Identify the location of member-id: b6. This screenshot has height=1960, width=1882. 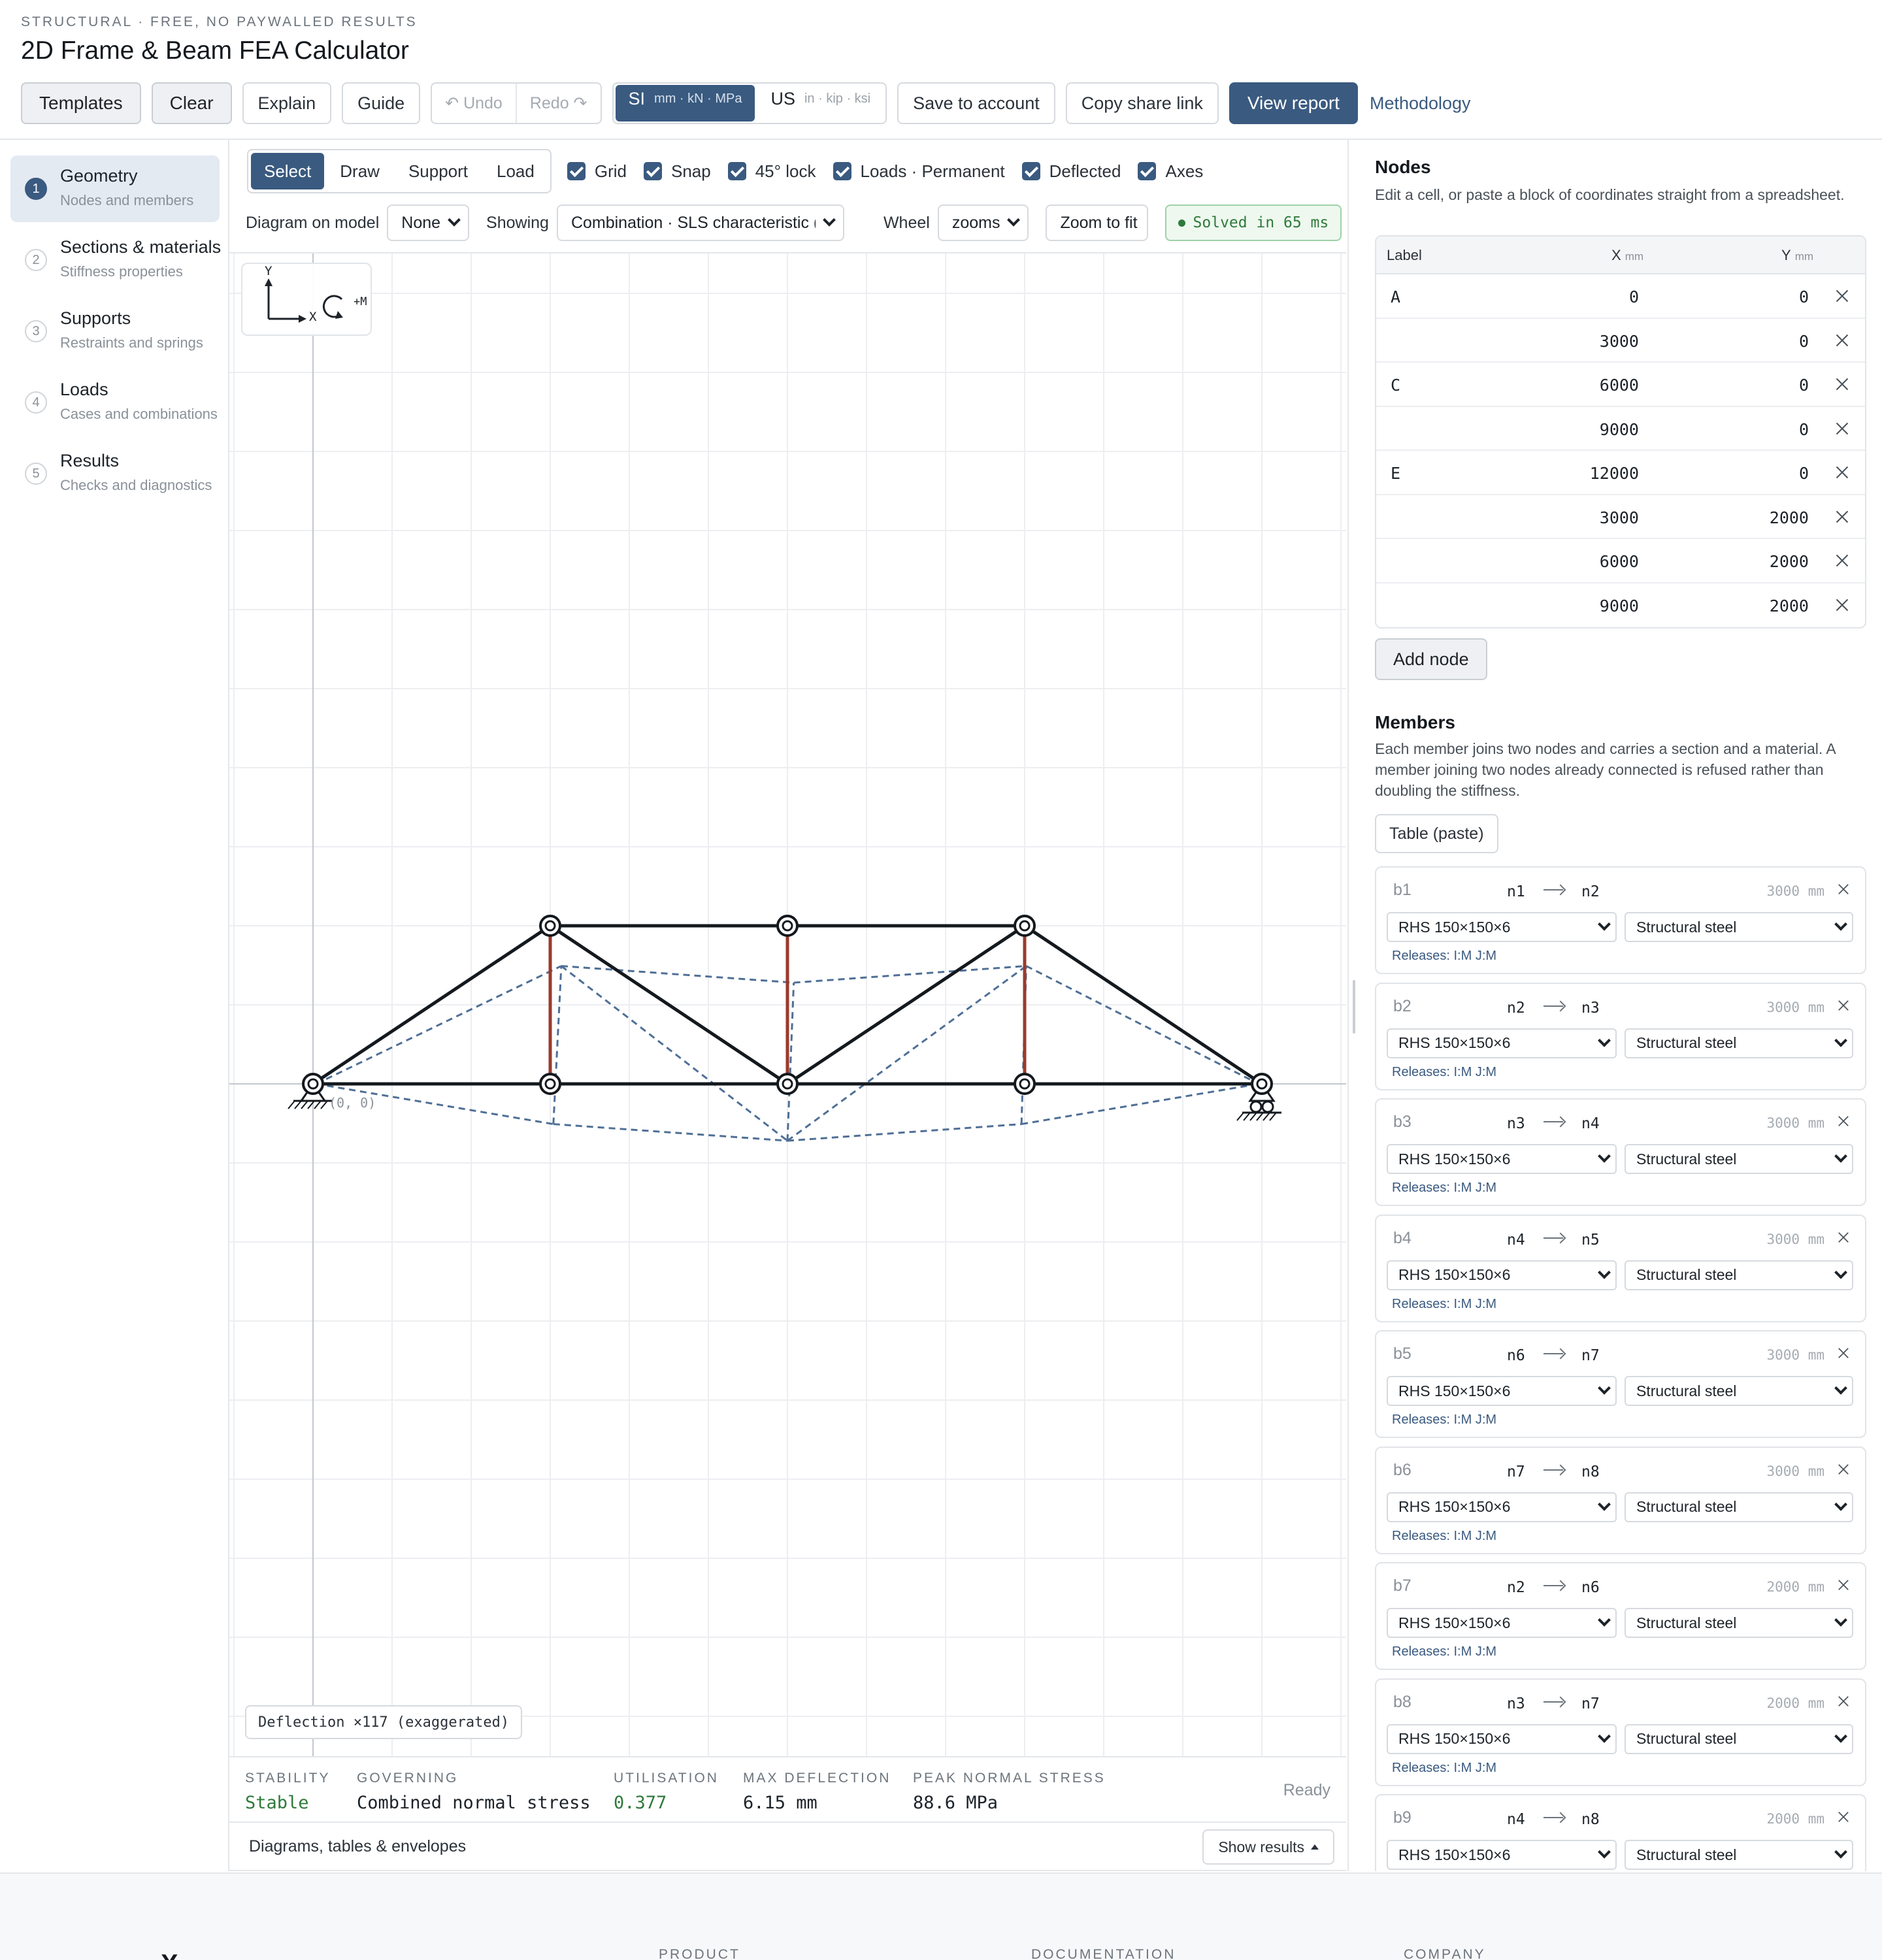
(1402, 1470).